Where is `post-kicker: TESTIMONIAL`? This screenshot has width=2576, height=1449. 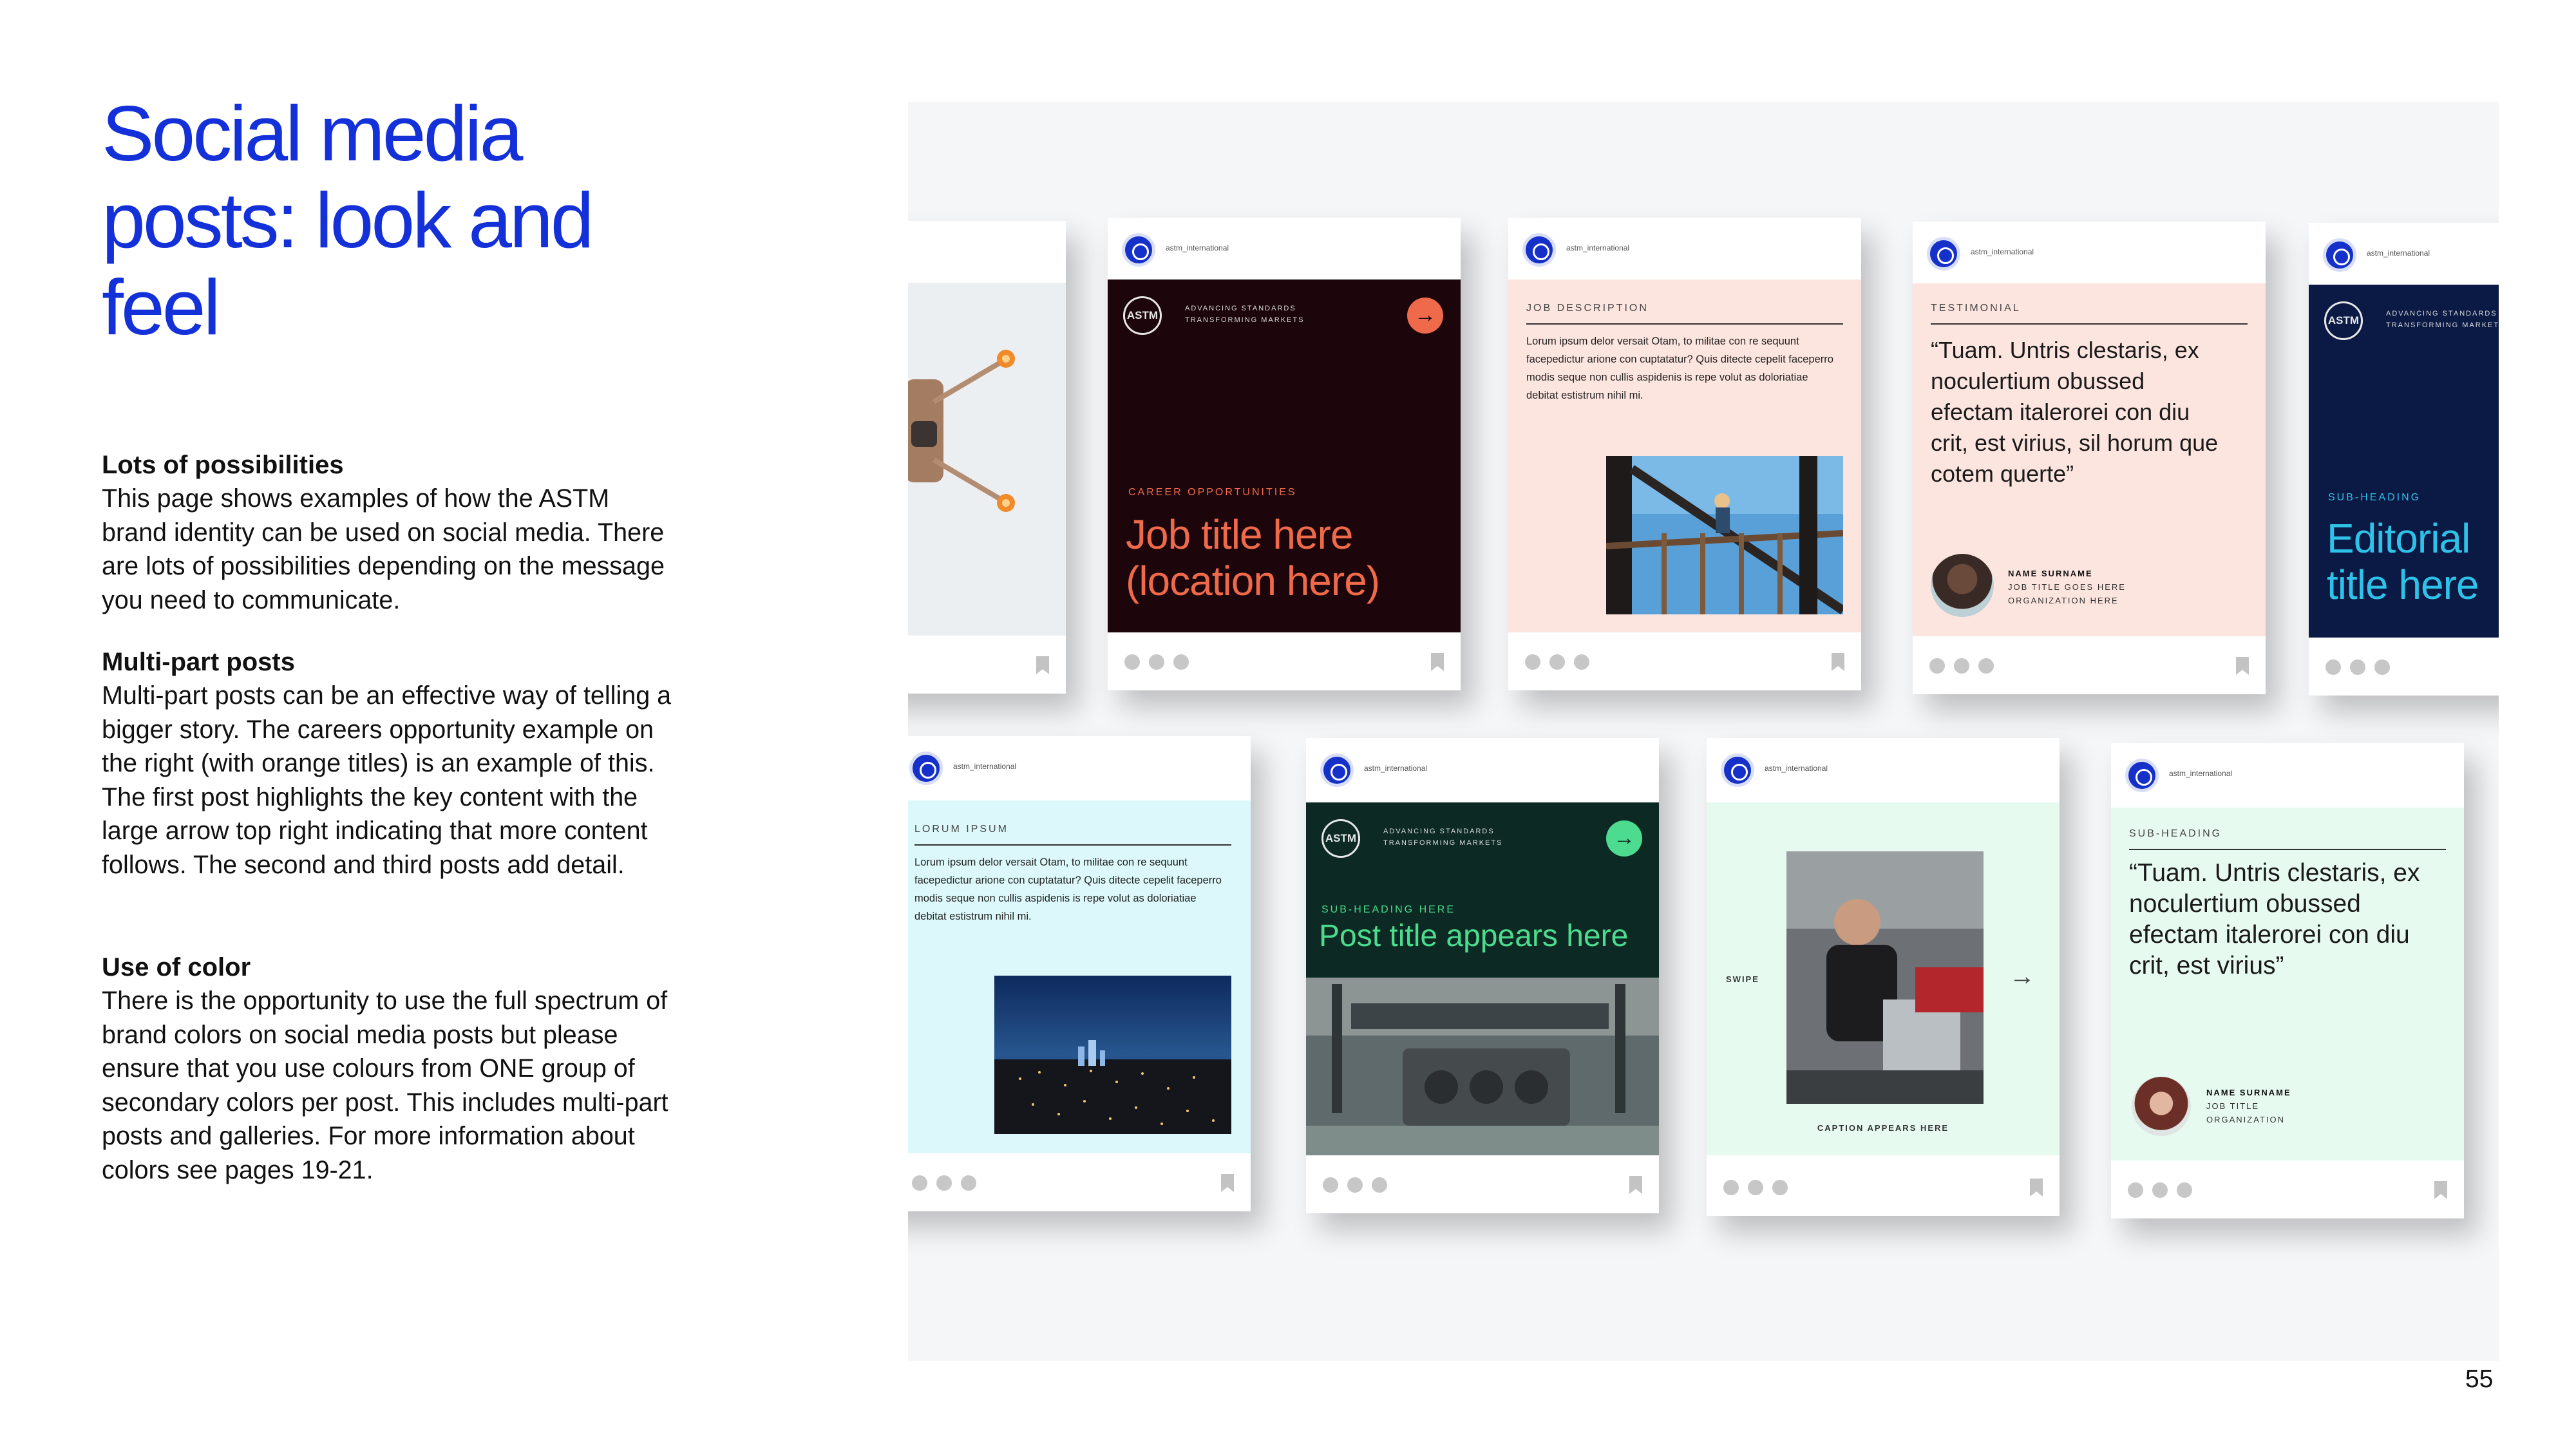 post-kicker: TESTIMONIAL is located at coordinates (1976, 309).